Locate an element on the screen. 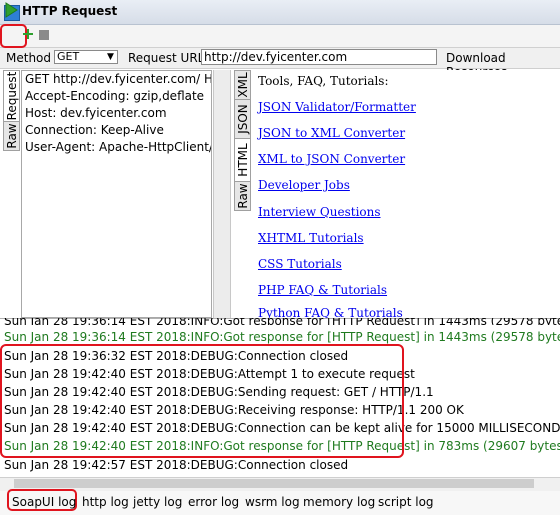 Image resolution: width=560 pixels, height=515 pixels. link-xhtml-tutorials: XHTML Tutorials is located at coordinates (311, 238).